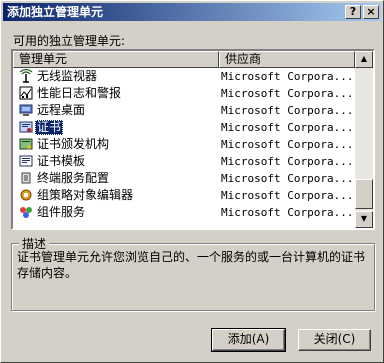 This screenshot has height=363, width=384. I want to click on scroll-up-button: ▲, so click(364, 59).